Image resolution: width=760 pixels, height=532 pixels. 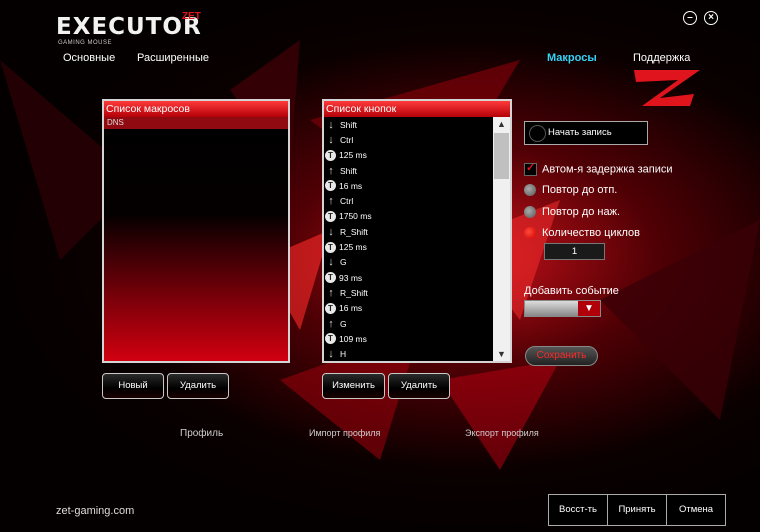 I want to click on apply-button: Принять, so click(x=637, y=510).